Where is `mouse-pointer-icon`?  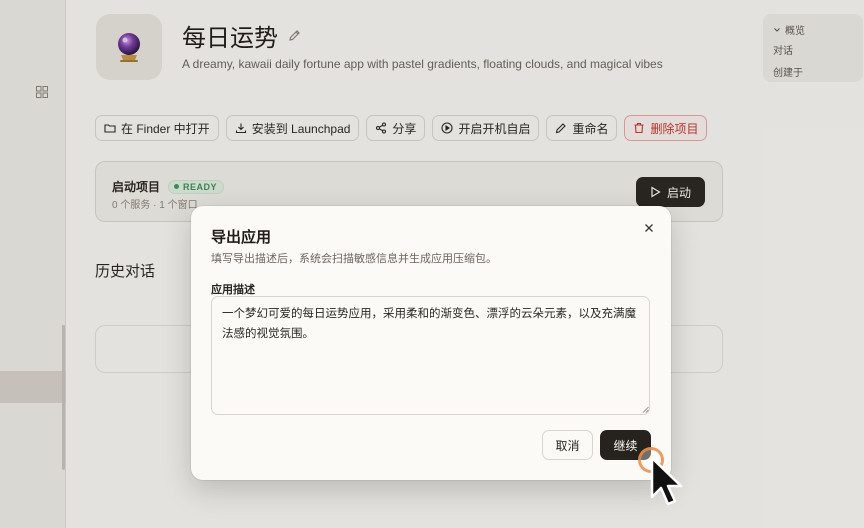
mouse-pointer-icon is located at coordinates (666, 481).